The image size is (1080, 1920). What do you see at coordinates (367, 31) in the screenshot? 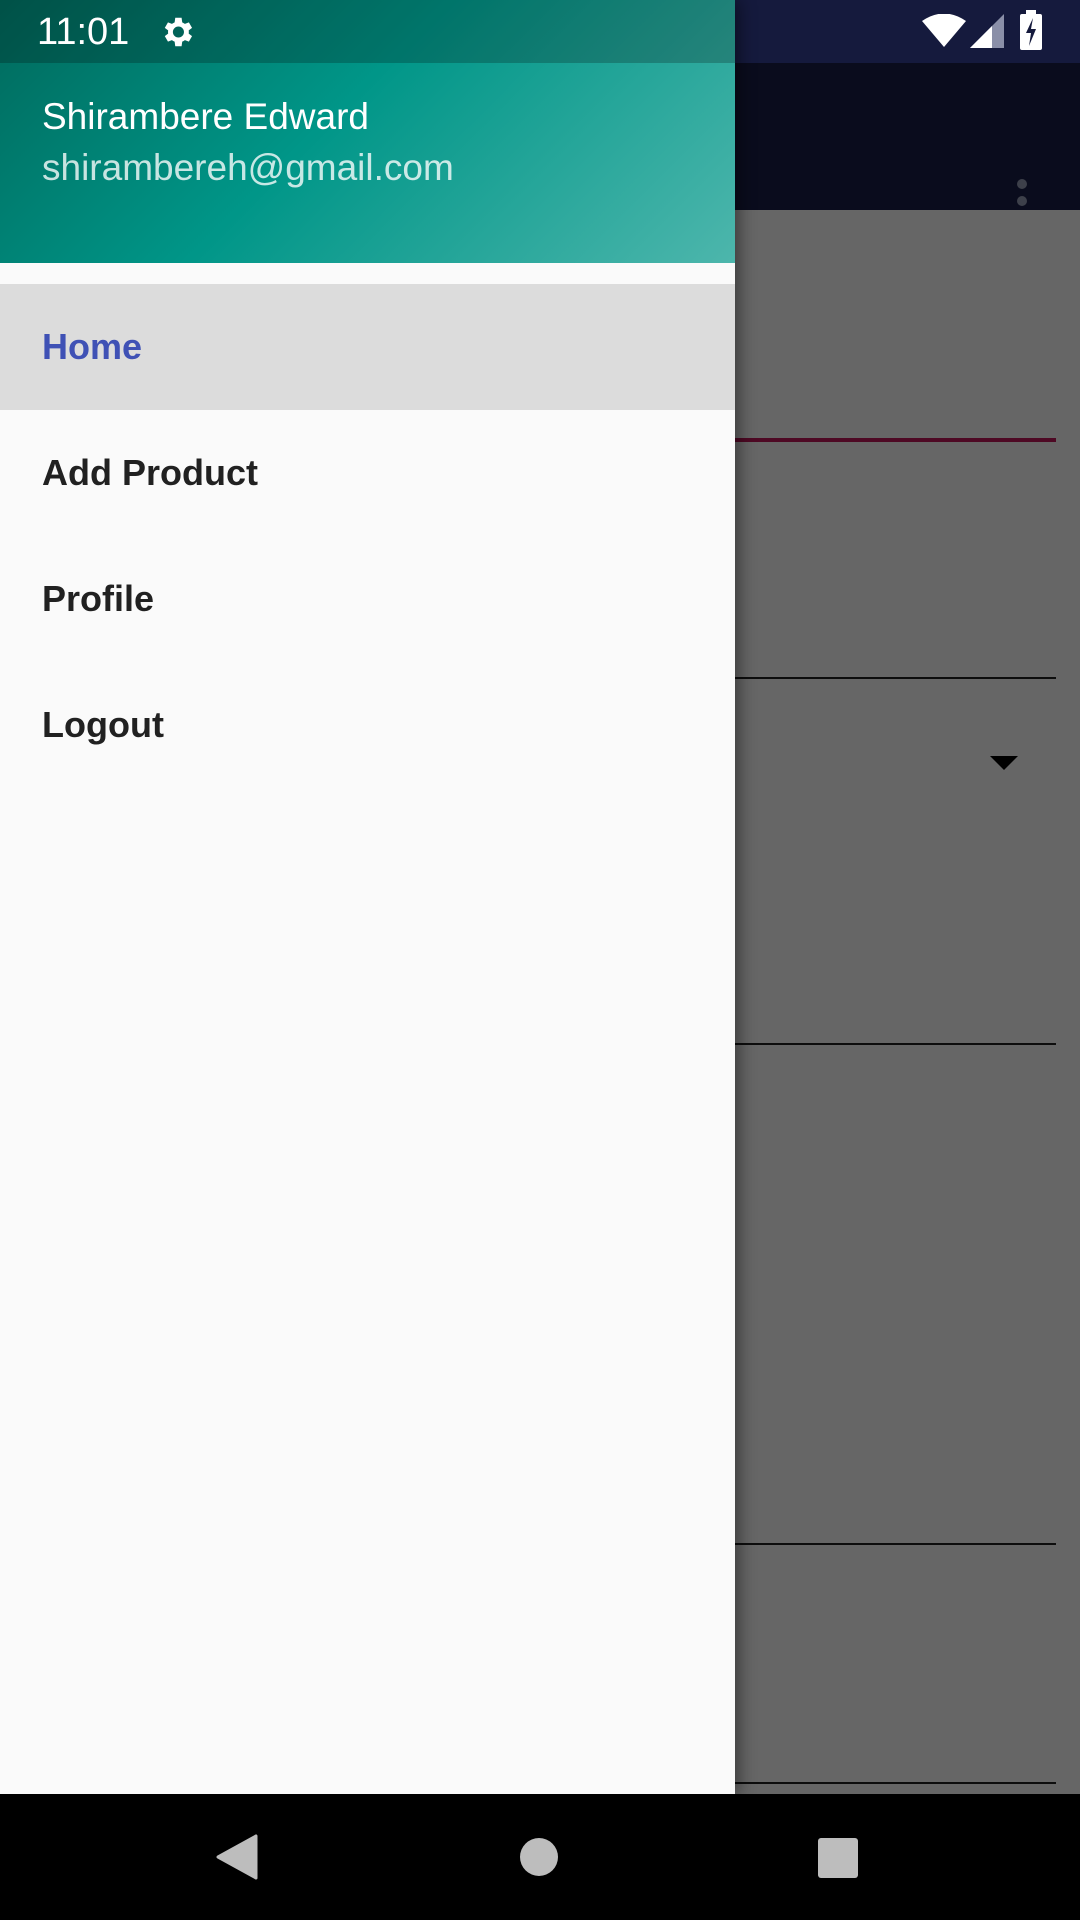
I see `status-bar: 11:01` at bounding box center [367, 31].